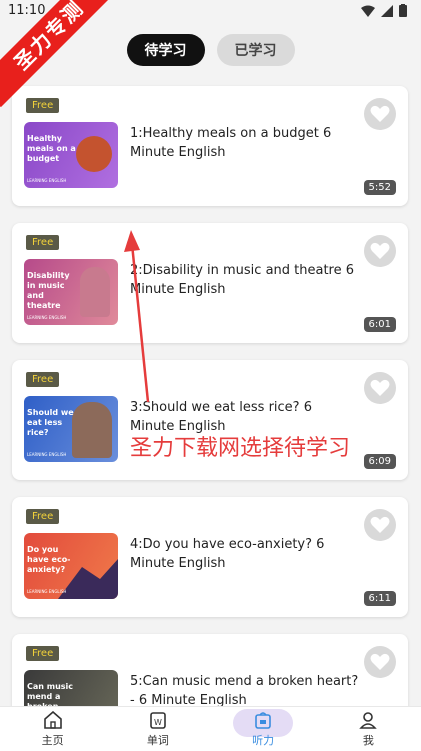 The width and height of the screenshot is (421, 751). What do you see at coordinates (53, 720) in the screenshot?
I see `home-icon` at bounding box center [53, 720].